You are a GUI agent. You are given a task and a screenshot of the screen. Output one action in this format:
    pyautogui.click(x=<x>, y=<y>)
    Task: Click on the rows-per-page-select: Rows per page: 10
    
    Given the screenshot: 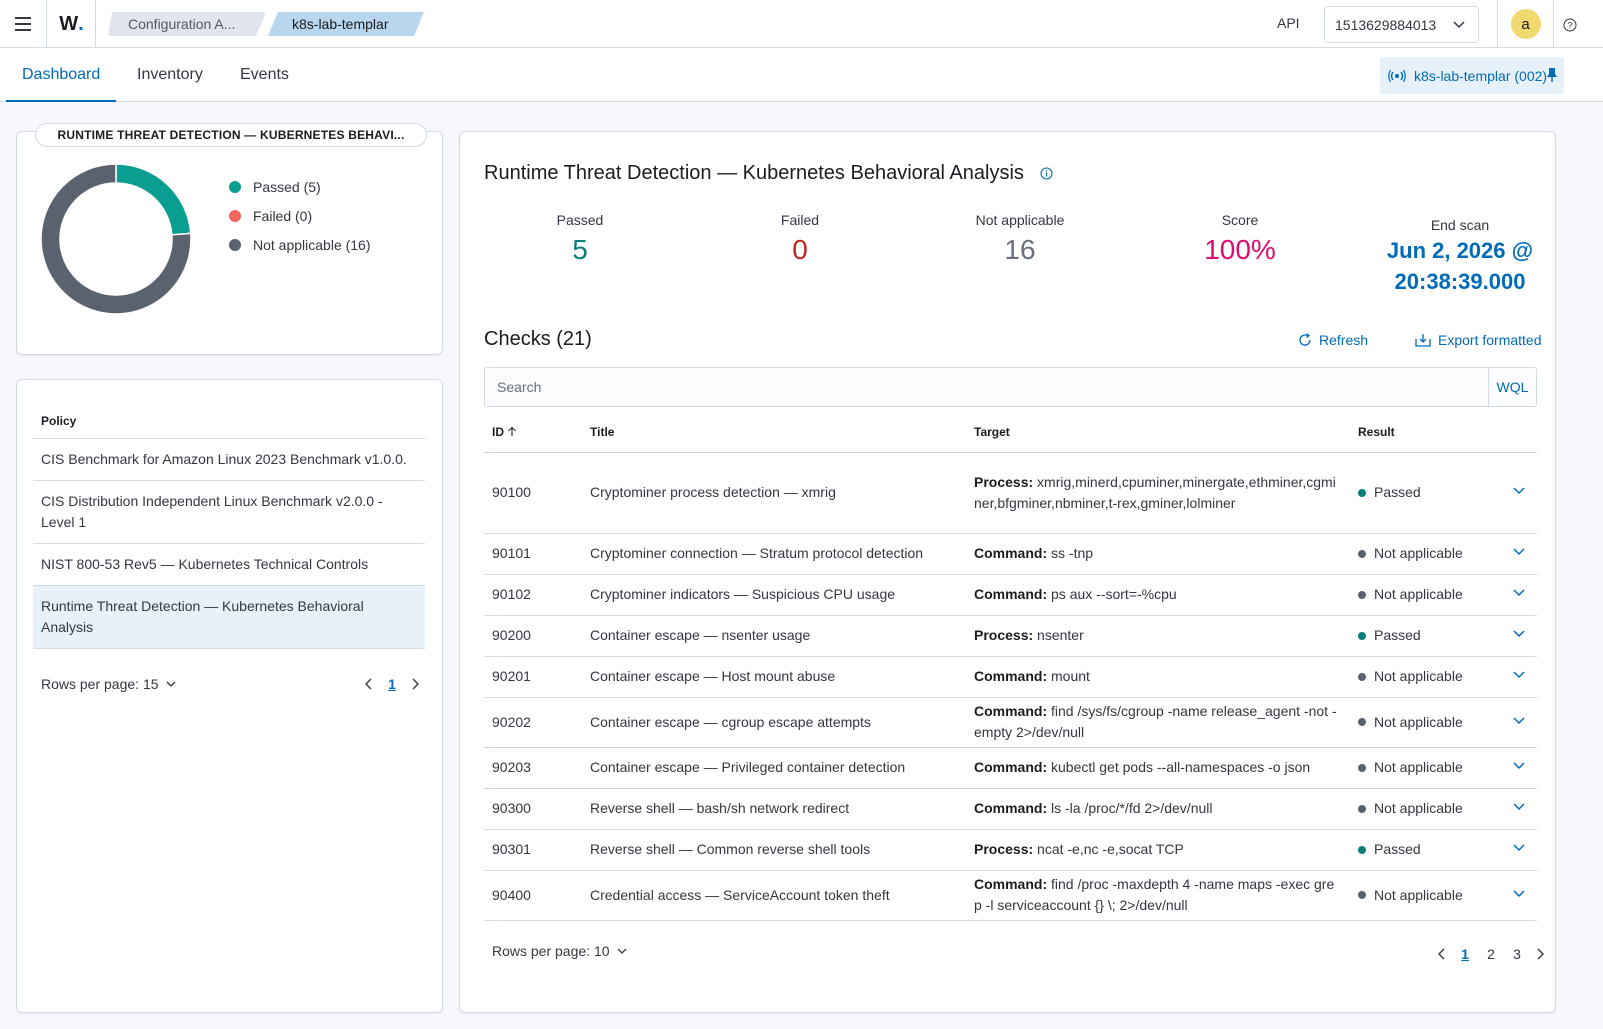 What is the action you would take?
    pyautogui.click(x=560, y=951)
    